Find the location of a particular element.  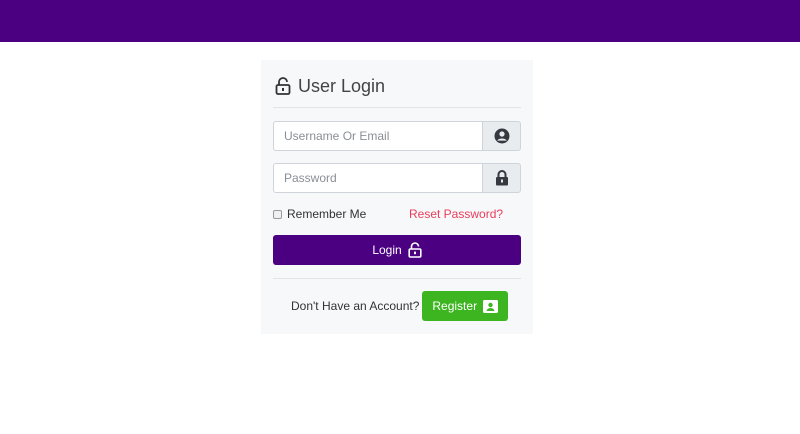

title-divider is located at coordinates (397, 107).